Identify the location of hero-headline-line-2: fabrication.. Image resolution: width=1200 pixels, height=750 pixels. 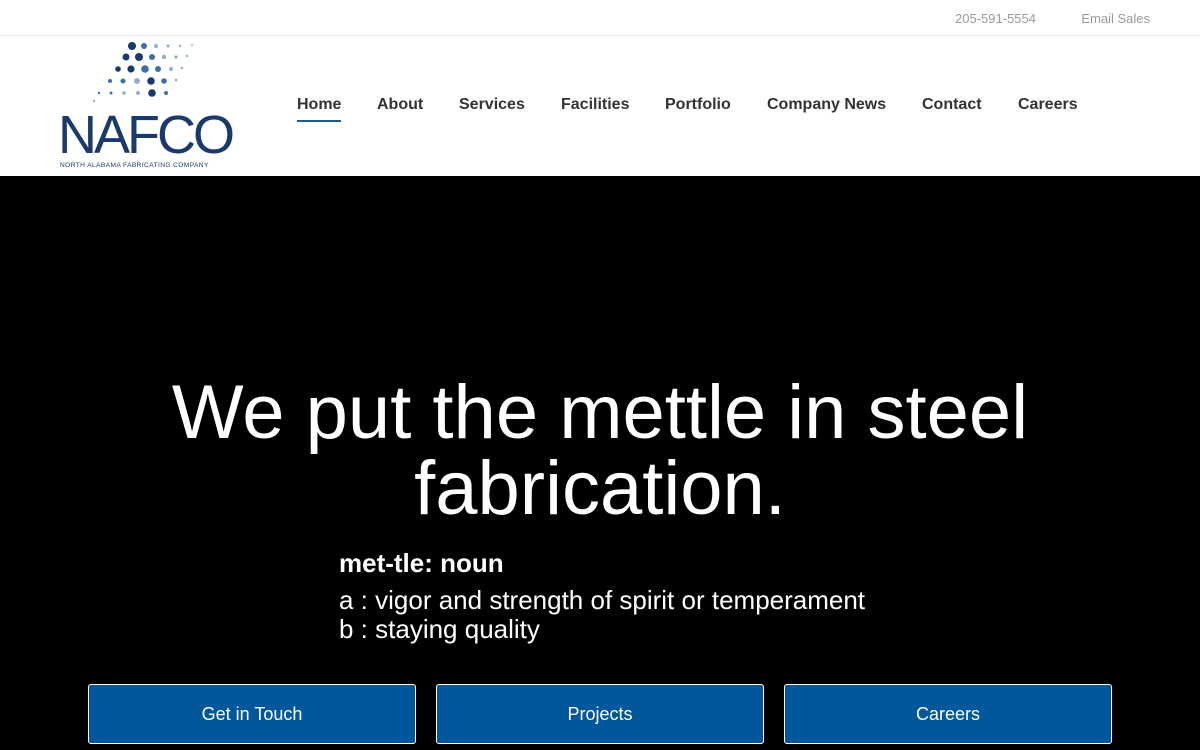
(600, 488).